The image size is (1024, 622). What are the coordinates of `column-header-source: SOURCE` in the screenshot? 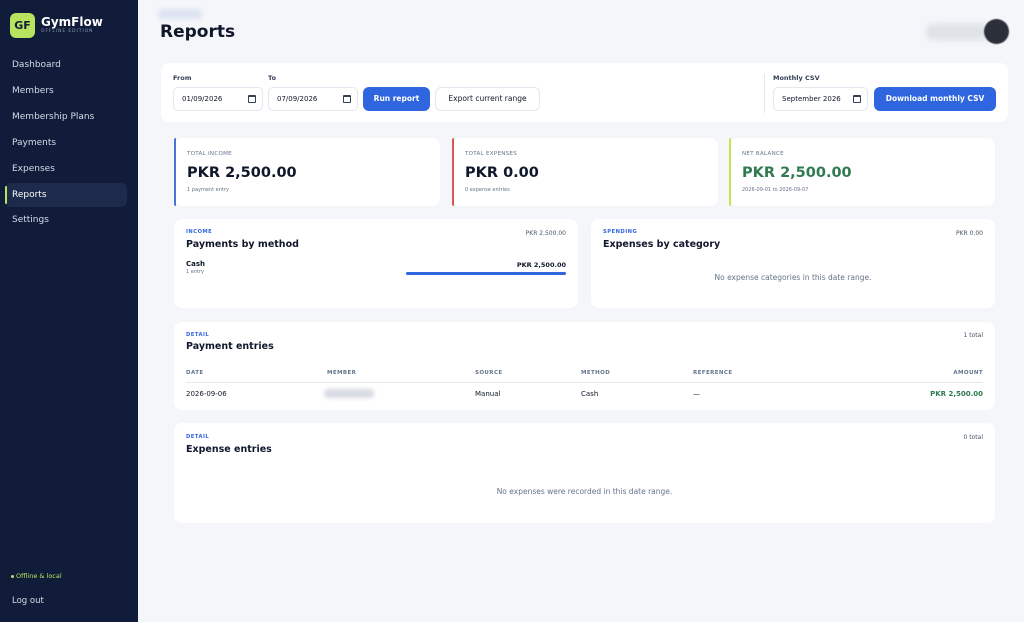 It's located at (489, 373).